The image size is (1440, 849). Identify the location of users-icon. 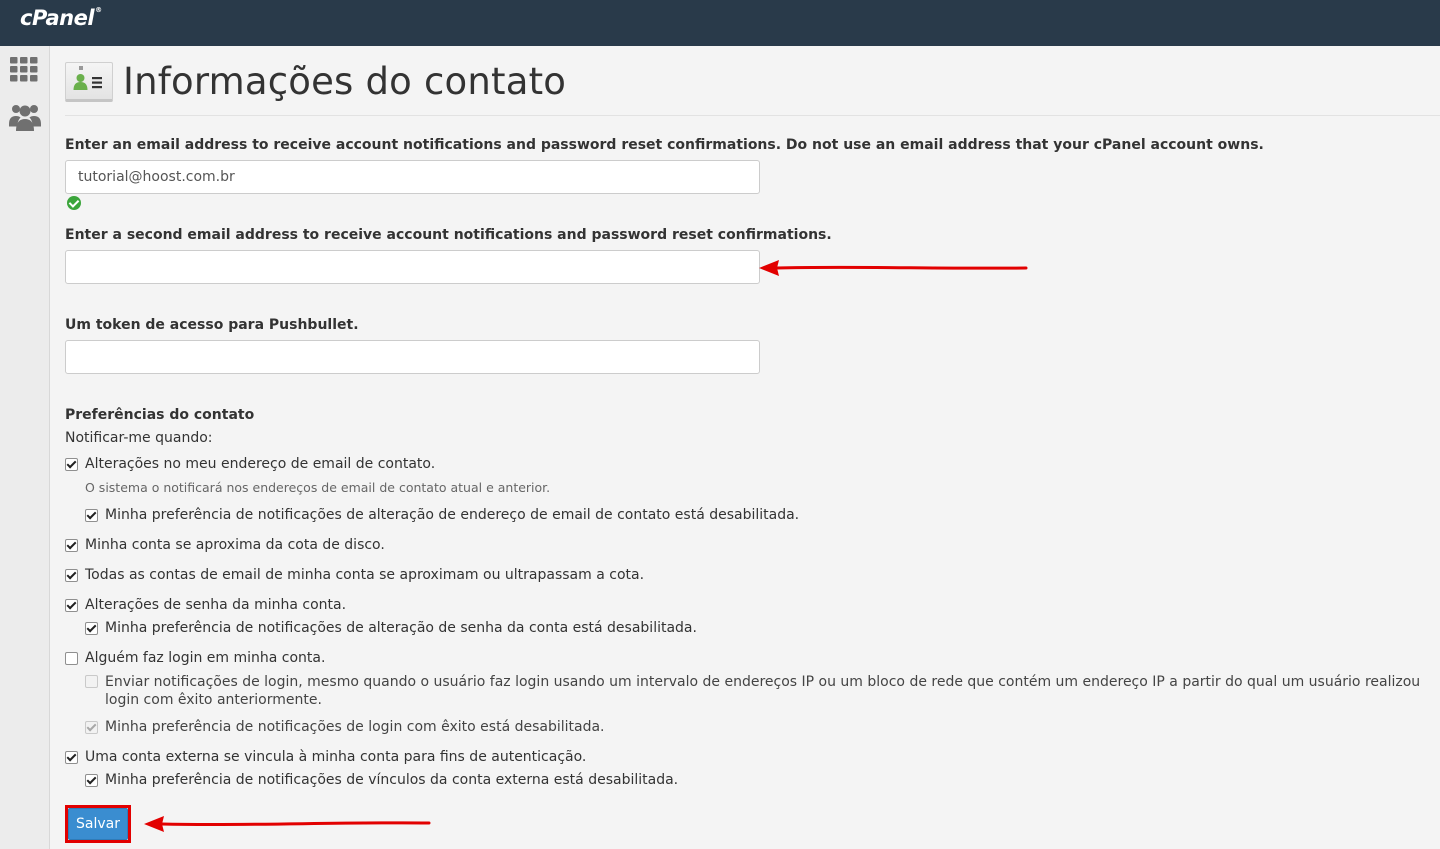
(25, 117).